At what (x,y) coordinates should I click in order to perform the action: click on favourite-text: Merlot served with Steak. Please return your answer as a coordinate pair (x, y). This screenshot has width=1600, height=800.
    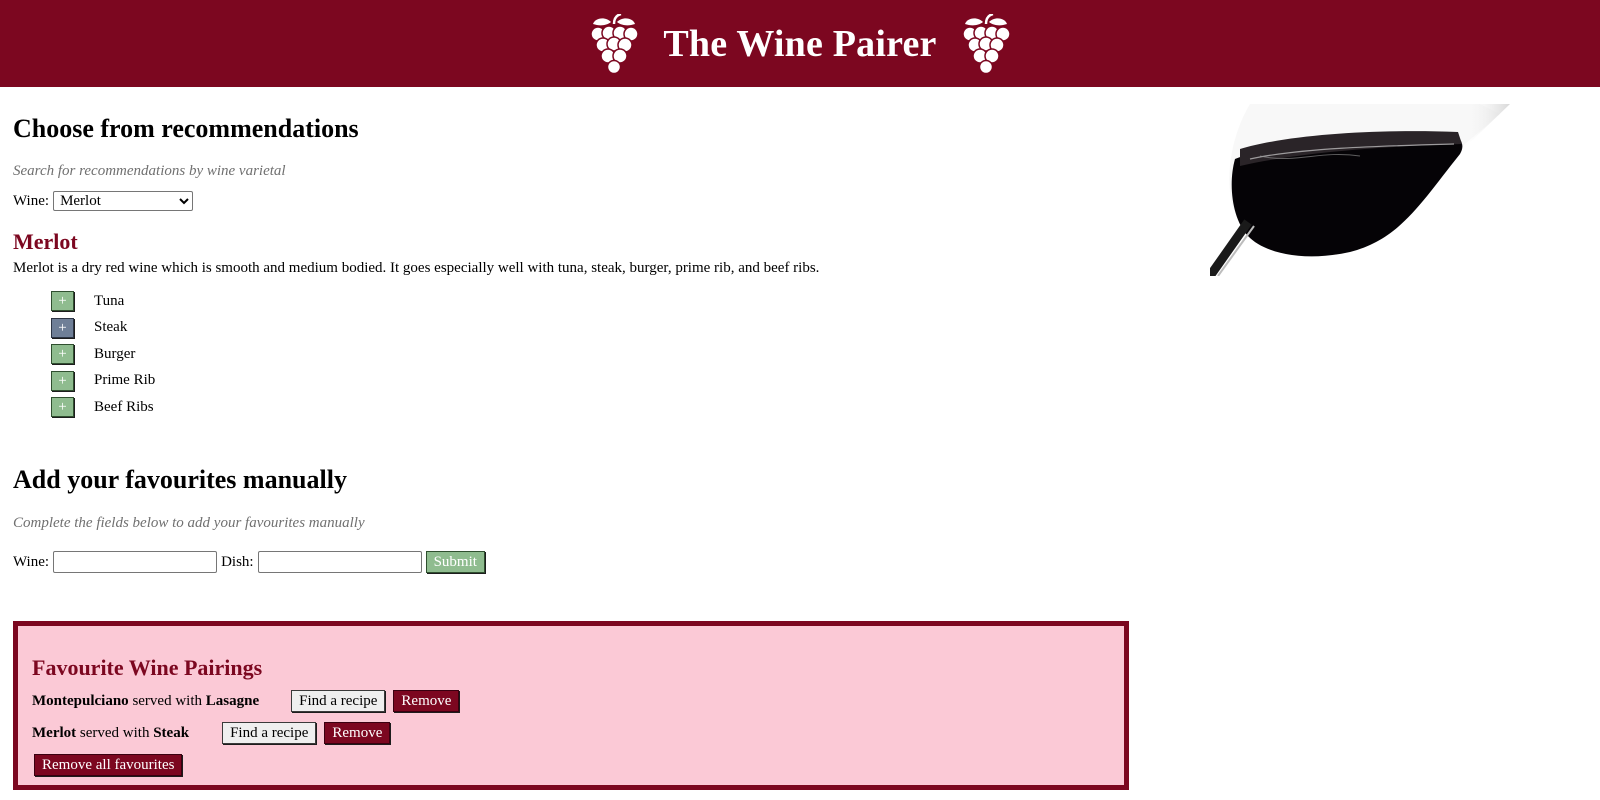
    Looking at the image, I should click on (110, 733).